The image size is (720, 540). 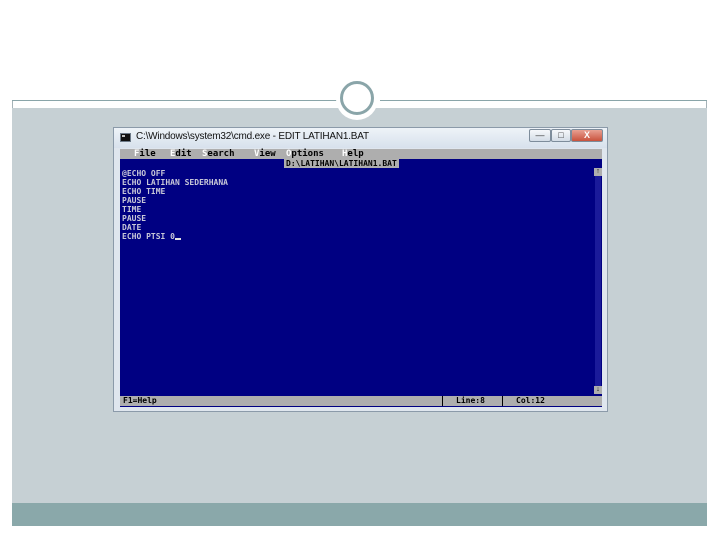 What do you see at coordinates (183, 154) in the screenshot?
I see `menu-edit-label: dit` at bounding box center [183, 154].